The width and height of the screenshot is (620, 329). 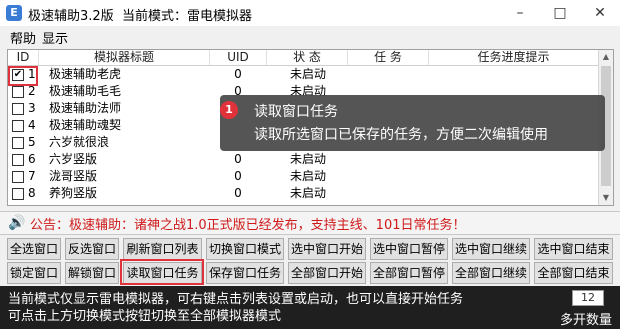 What do you see at coordinates (14, 13) in the screenshot?
I see `app-icon: E` at bounding box center [14, 13].